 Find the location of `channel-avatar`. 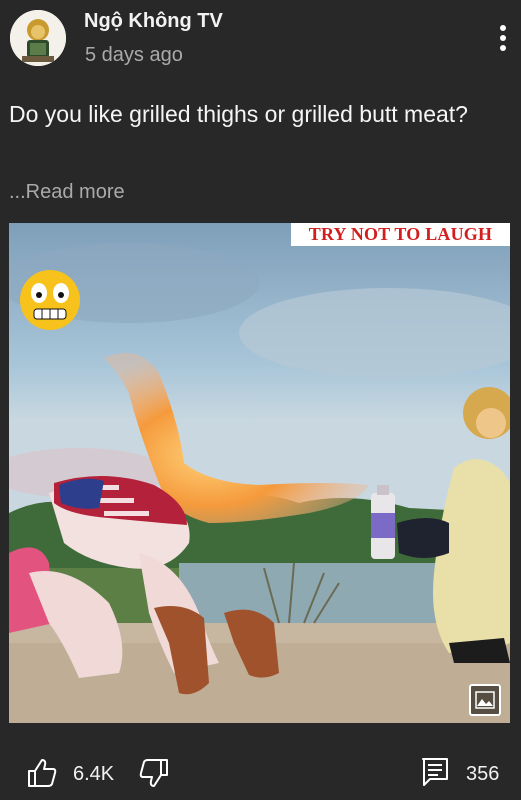

channel-avatar is located at coordinates (38, 38).